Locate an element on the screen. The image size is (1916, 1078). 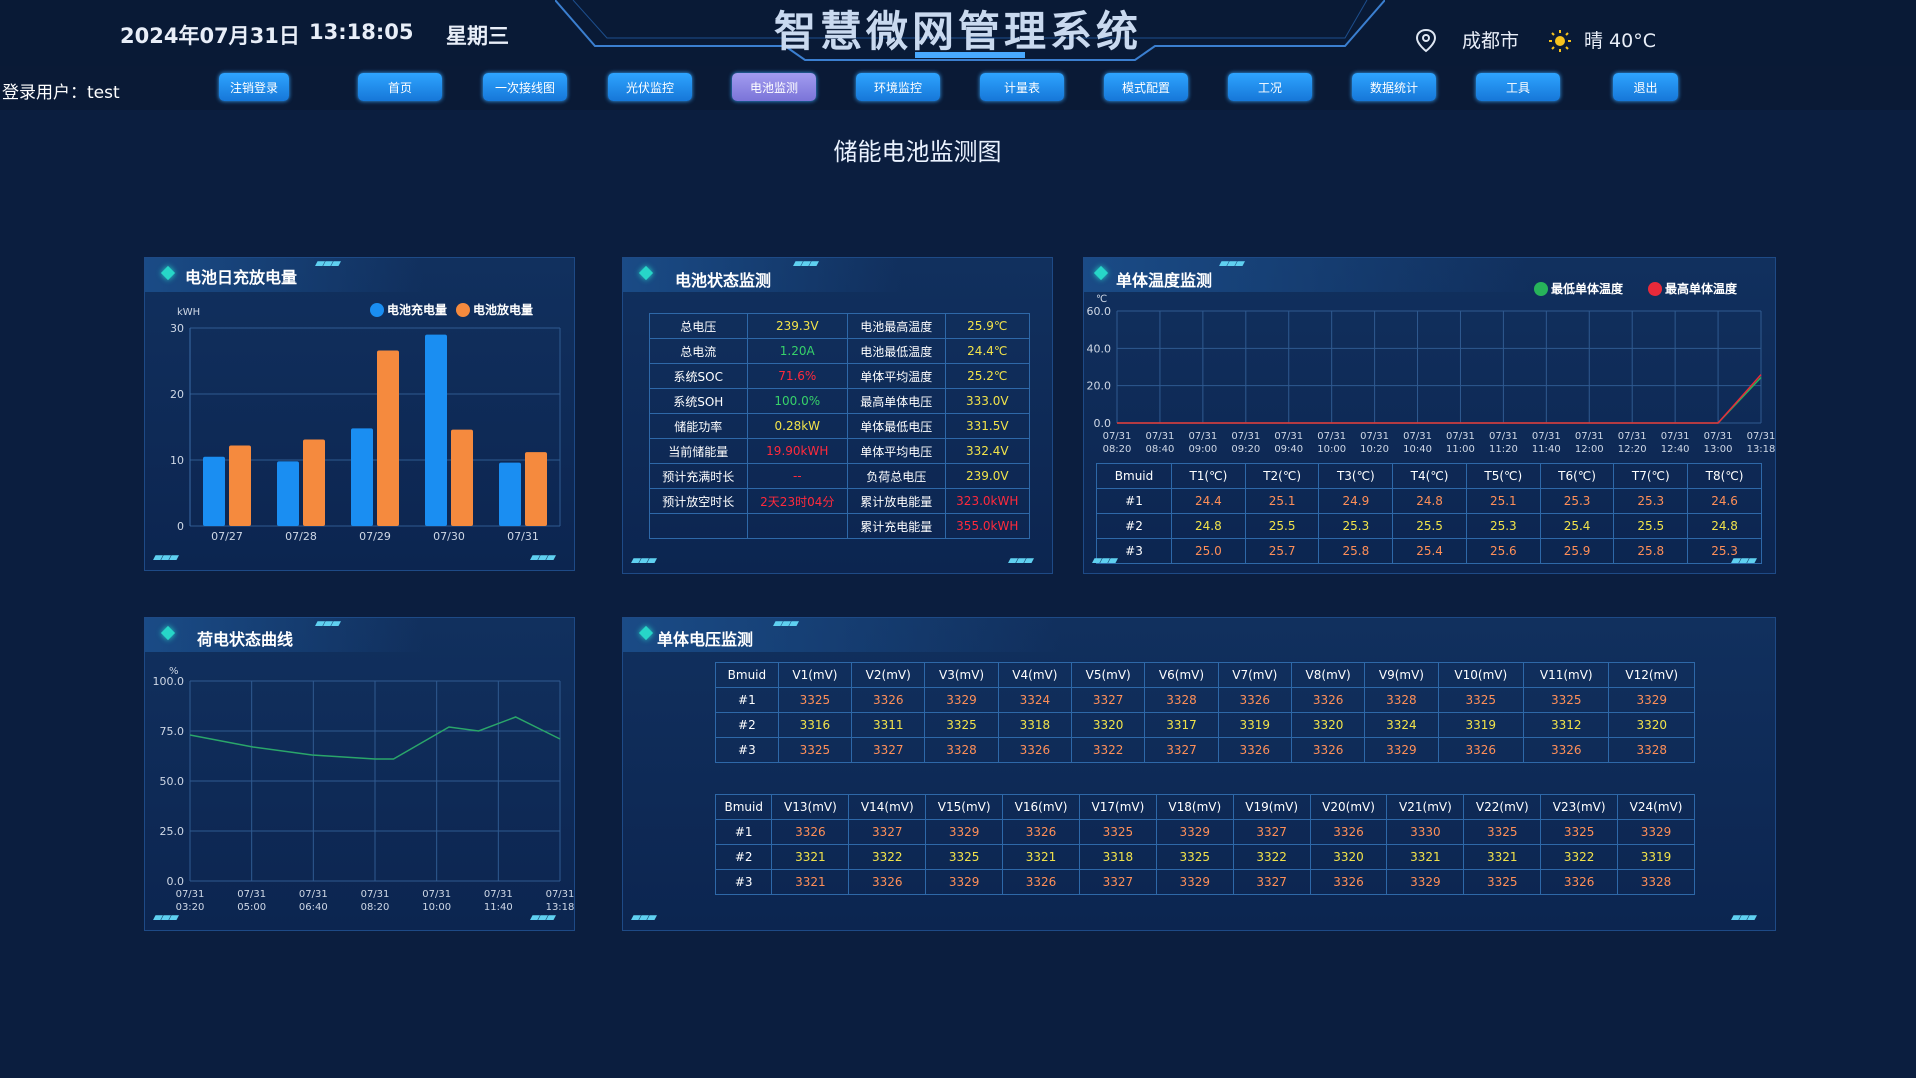
table-row: 总电流 1.20A 电池最低温度 24.4℃ is located at coordinates (840, 351).